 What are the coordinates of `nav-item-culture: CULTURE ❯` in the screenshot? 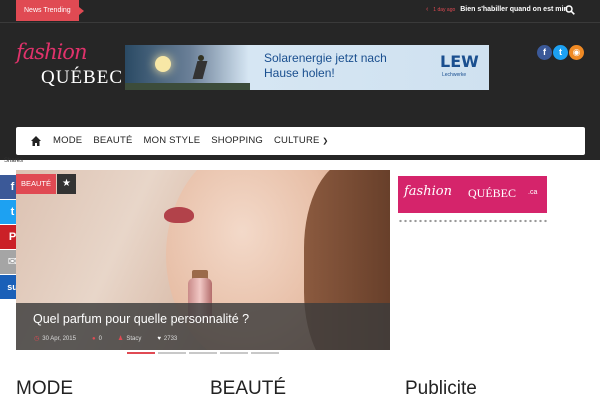 It's located at (301, 141).